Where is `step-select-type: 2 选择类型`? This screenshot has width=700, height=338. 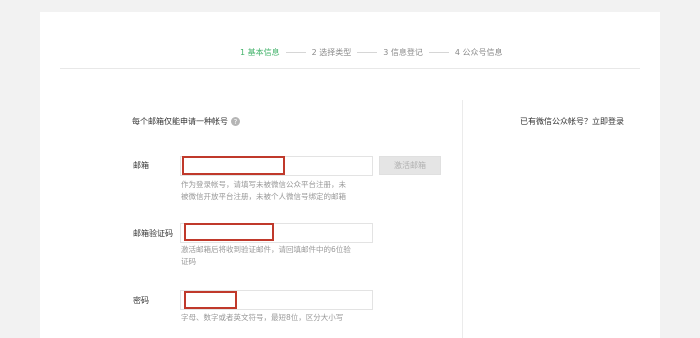 step-select-type: 2 选择类型 is located at coordinates (331, 52).